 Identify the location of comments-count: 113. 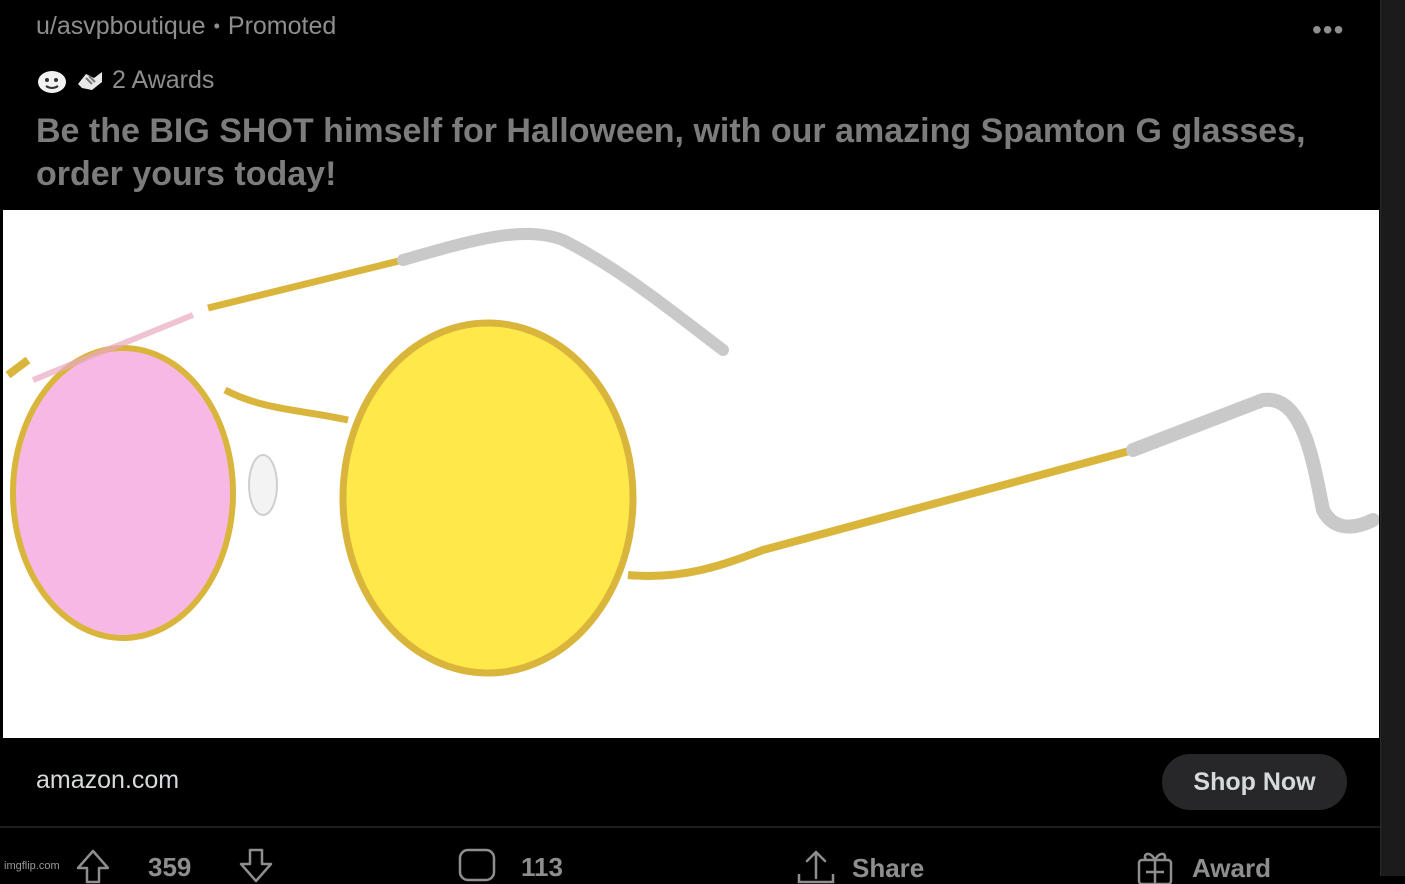
(542, 867).